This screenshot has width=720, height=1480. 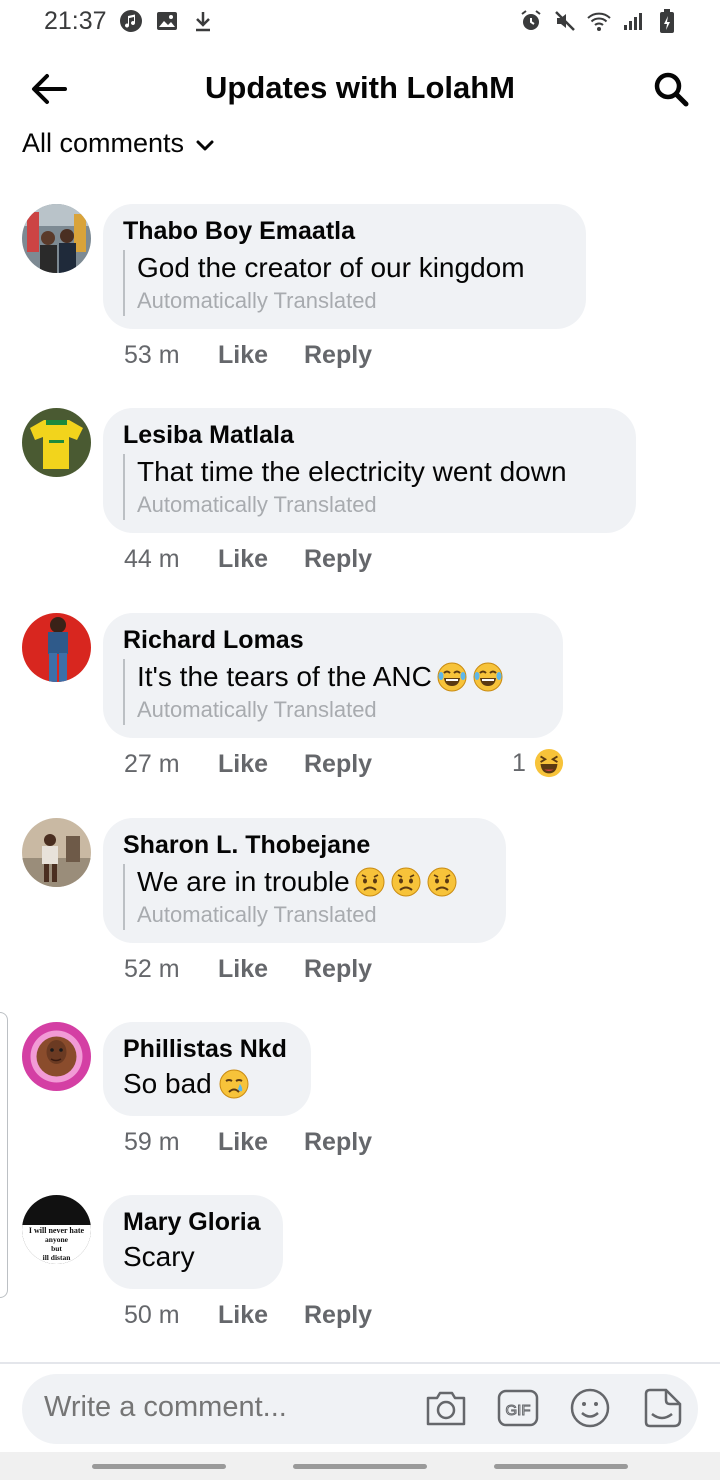 What do you see at coordinates (56, 1248) in the screenshot?
I see `avatar-text-line: but` at bounding box center [56, 1248].